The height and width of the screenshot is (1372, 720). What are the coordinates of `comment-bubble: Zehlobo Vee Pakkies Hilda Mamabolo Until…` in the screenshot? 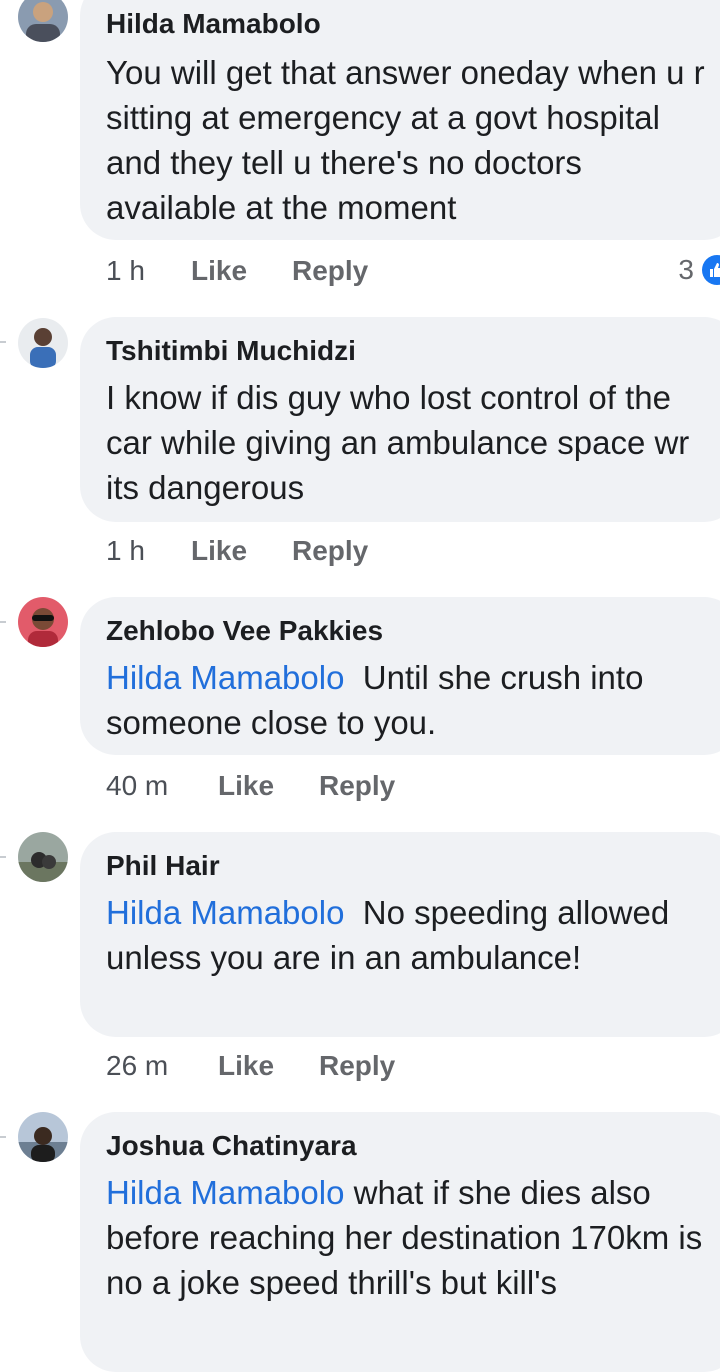 It's located at (400, 676).